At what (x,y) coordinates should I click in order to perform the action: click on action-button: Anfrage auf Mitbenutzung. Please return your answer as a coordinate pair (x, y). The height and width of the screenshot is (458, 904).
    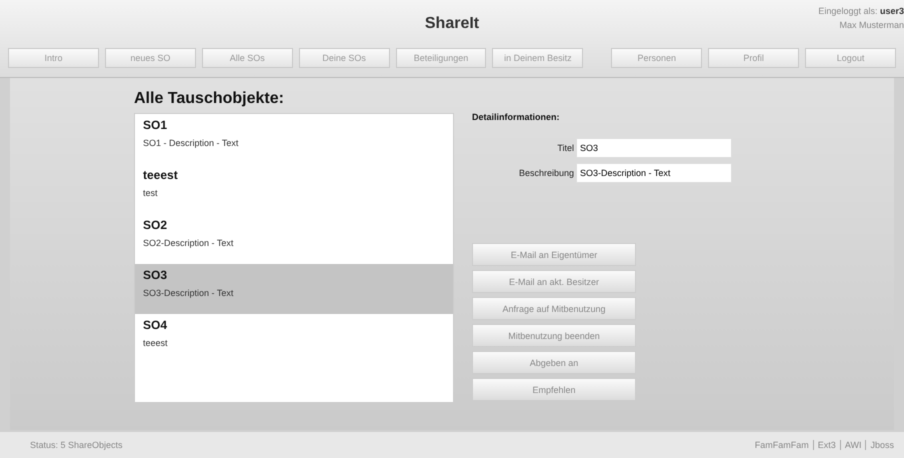
    Looking at the image, I should click on (554, 308).